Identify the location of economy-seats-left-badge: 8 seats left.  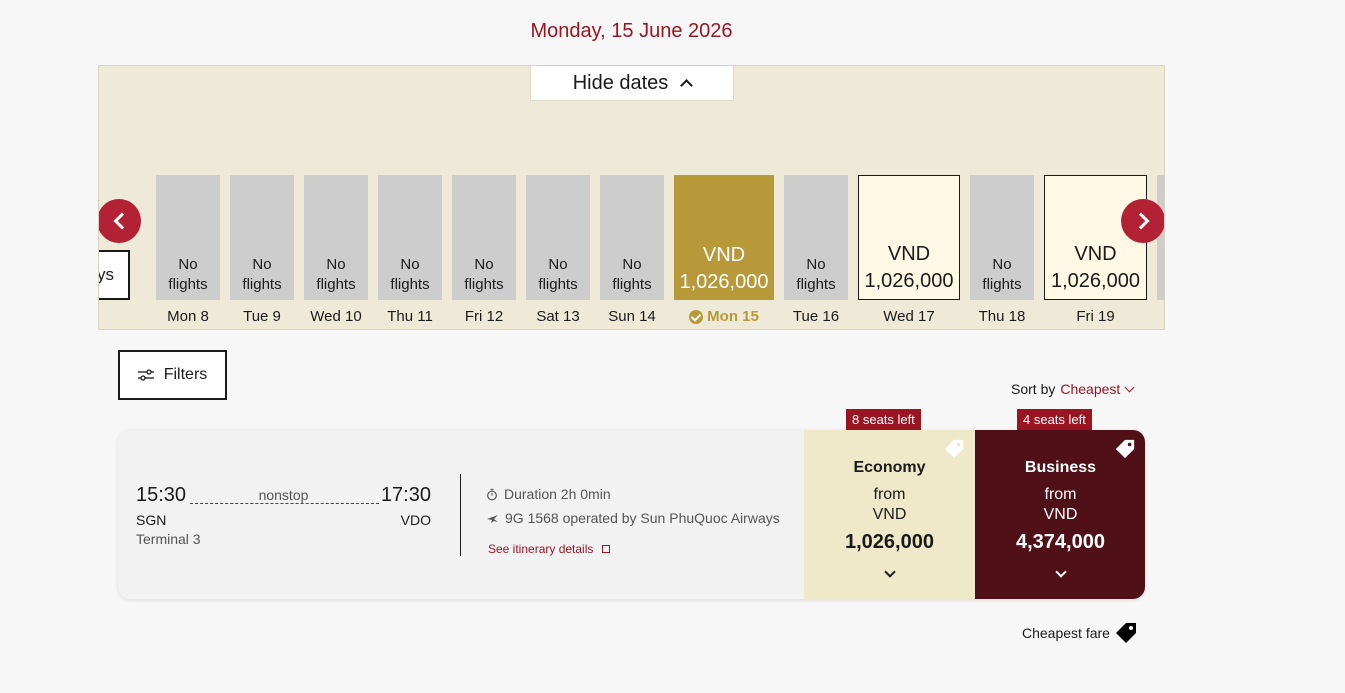
(883, 419).